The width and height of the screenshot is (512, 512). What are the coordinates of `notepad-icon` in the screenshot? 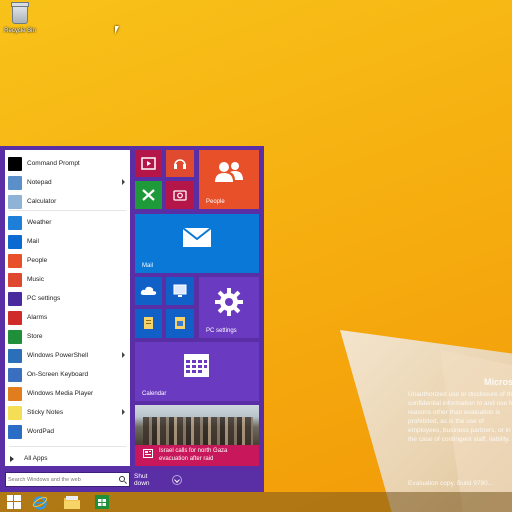 It's located at (15, 182).